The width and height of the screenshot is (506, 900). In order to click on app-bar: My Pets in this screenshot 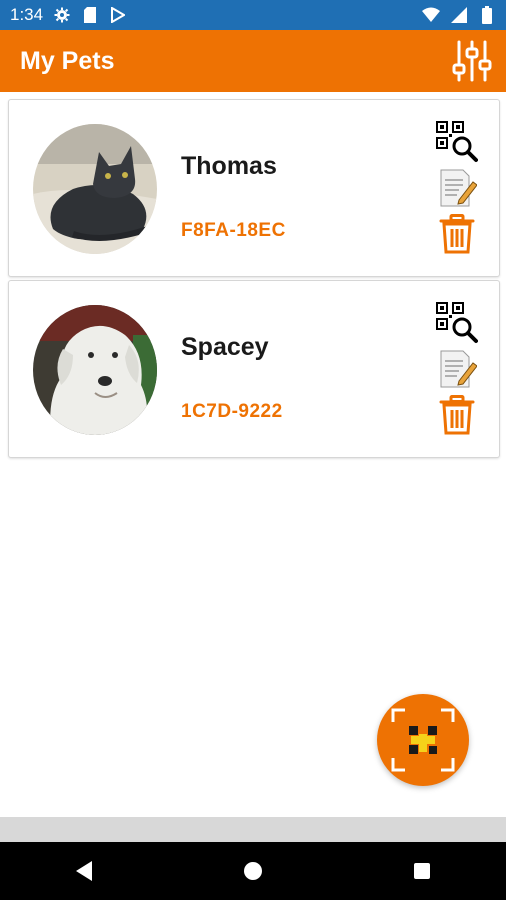, I will do `click(253, 61)`.